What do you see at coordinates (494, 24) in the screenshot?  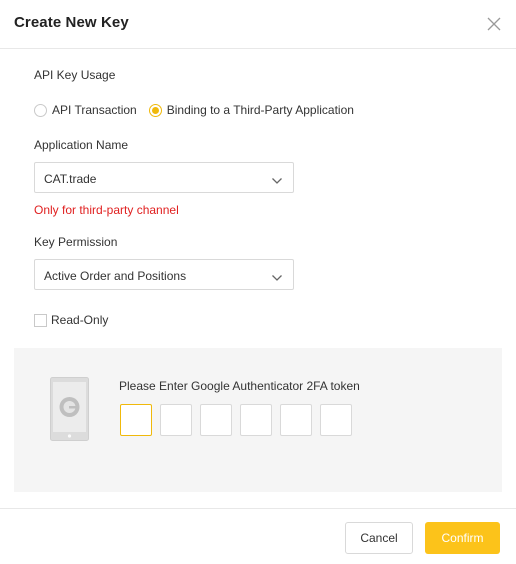 I see `close-icon` at bounding box center [494, 24].